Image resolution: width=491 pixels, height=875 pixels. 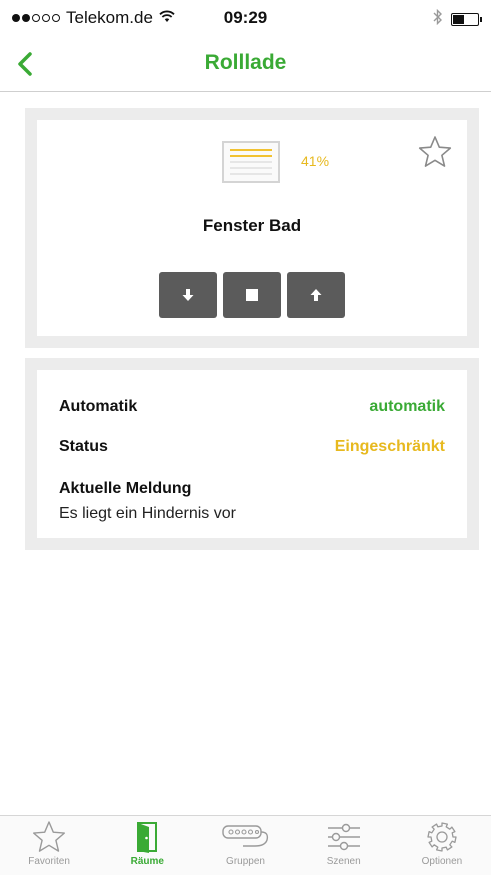 I want to click on system-indicators, so click(x=457, y=19).